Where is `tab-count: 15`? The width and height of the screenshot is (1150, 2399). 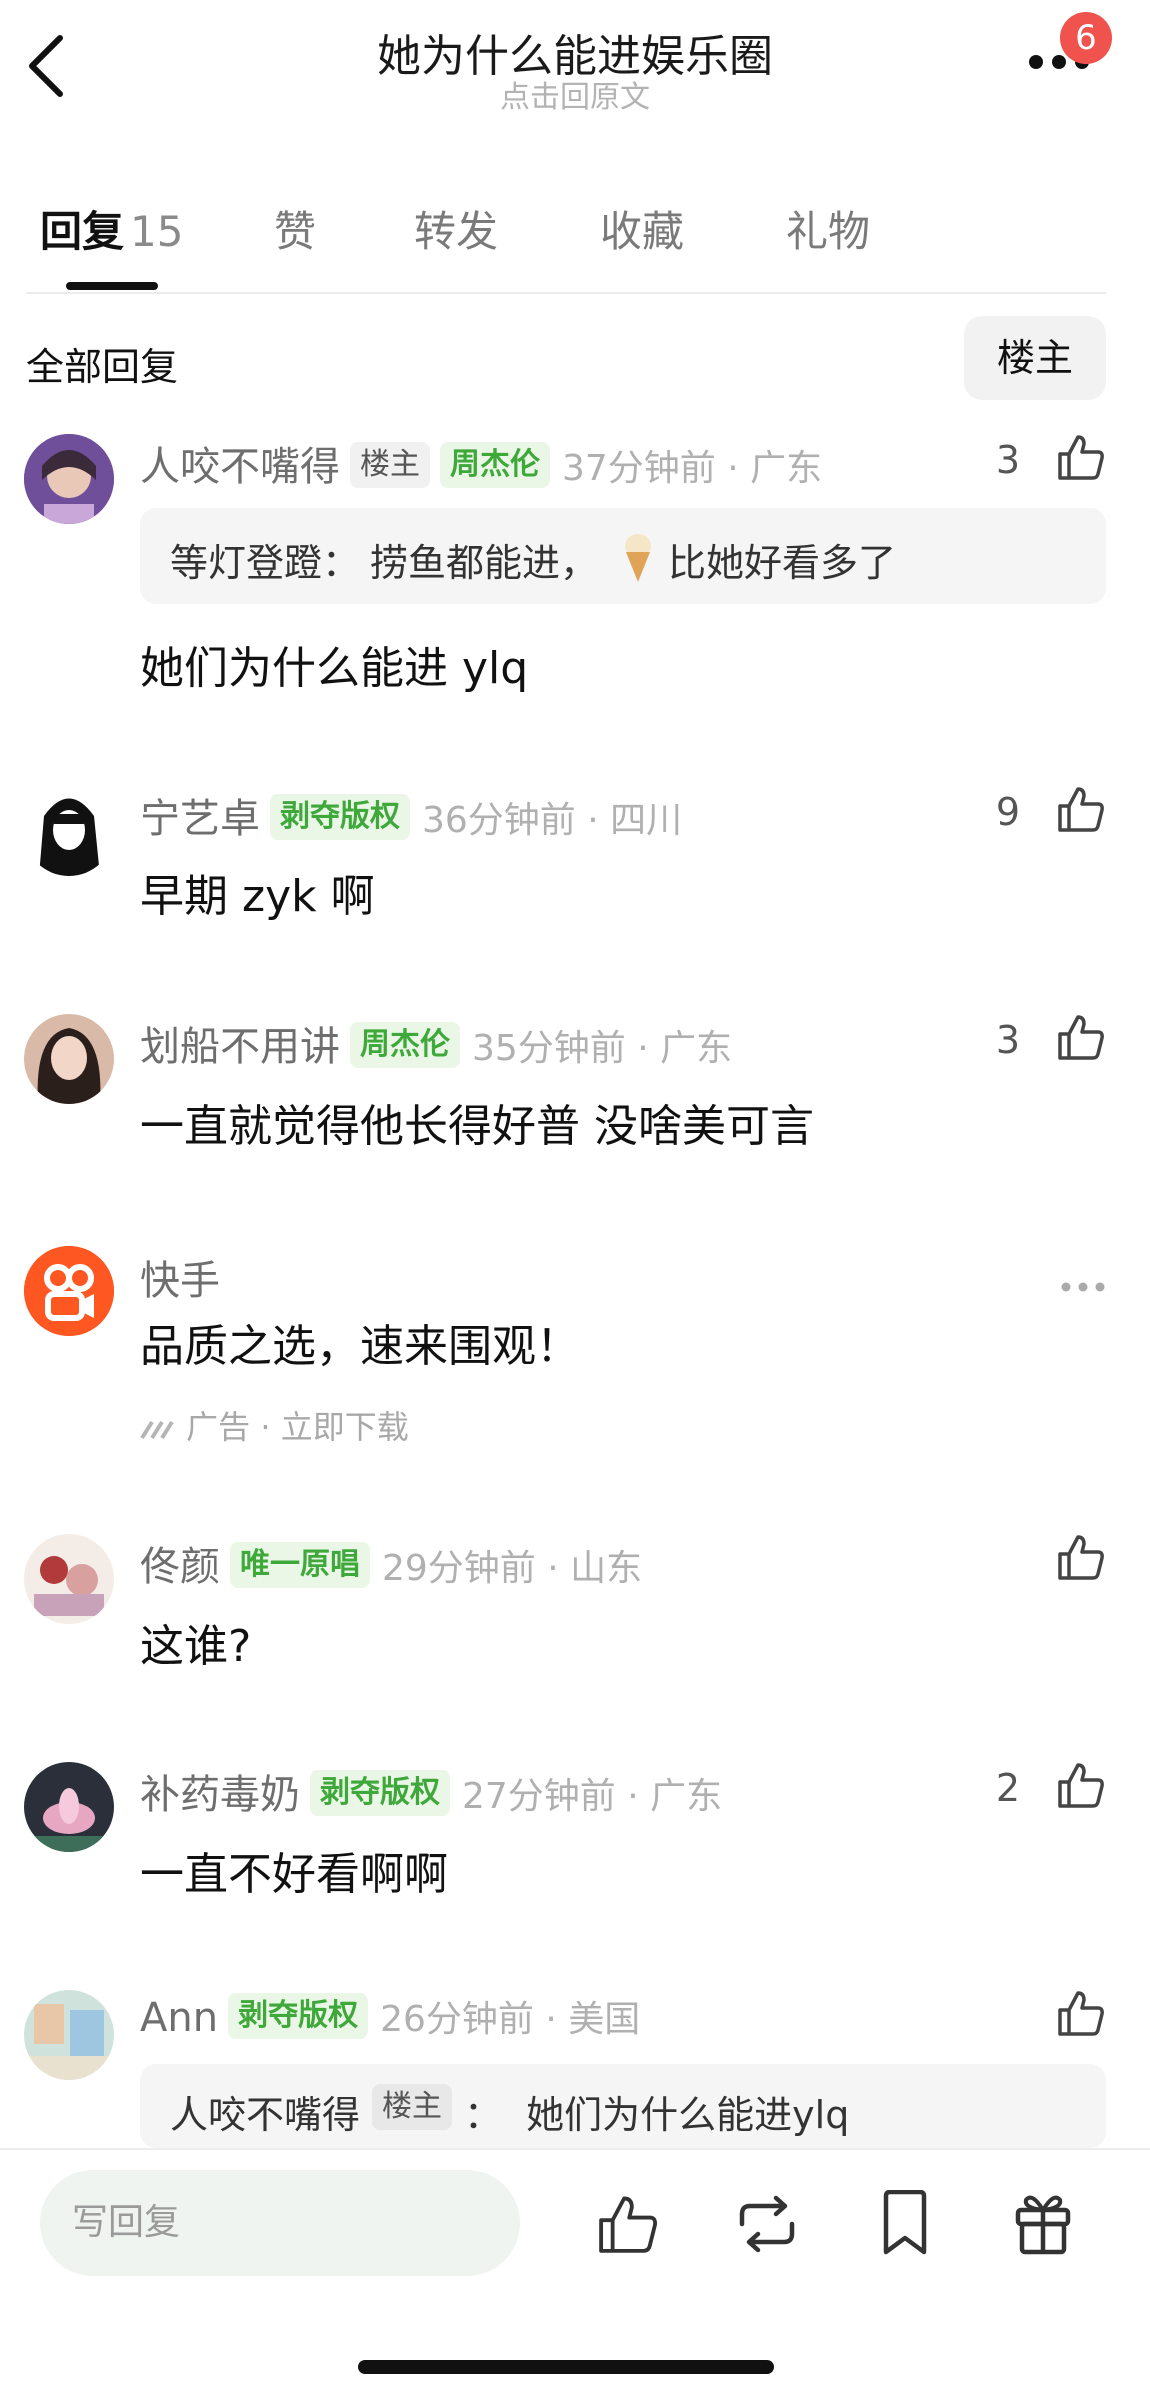 tab-count: 15 is located at coordinates (157, 231).